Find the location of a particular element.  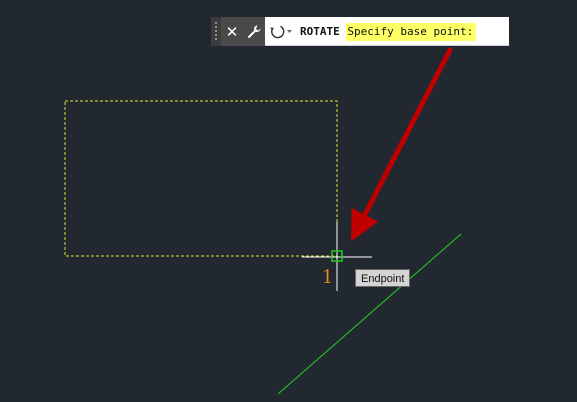

grip-icon is located at coordinates (216, 31).